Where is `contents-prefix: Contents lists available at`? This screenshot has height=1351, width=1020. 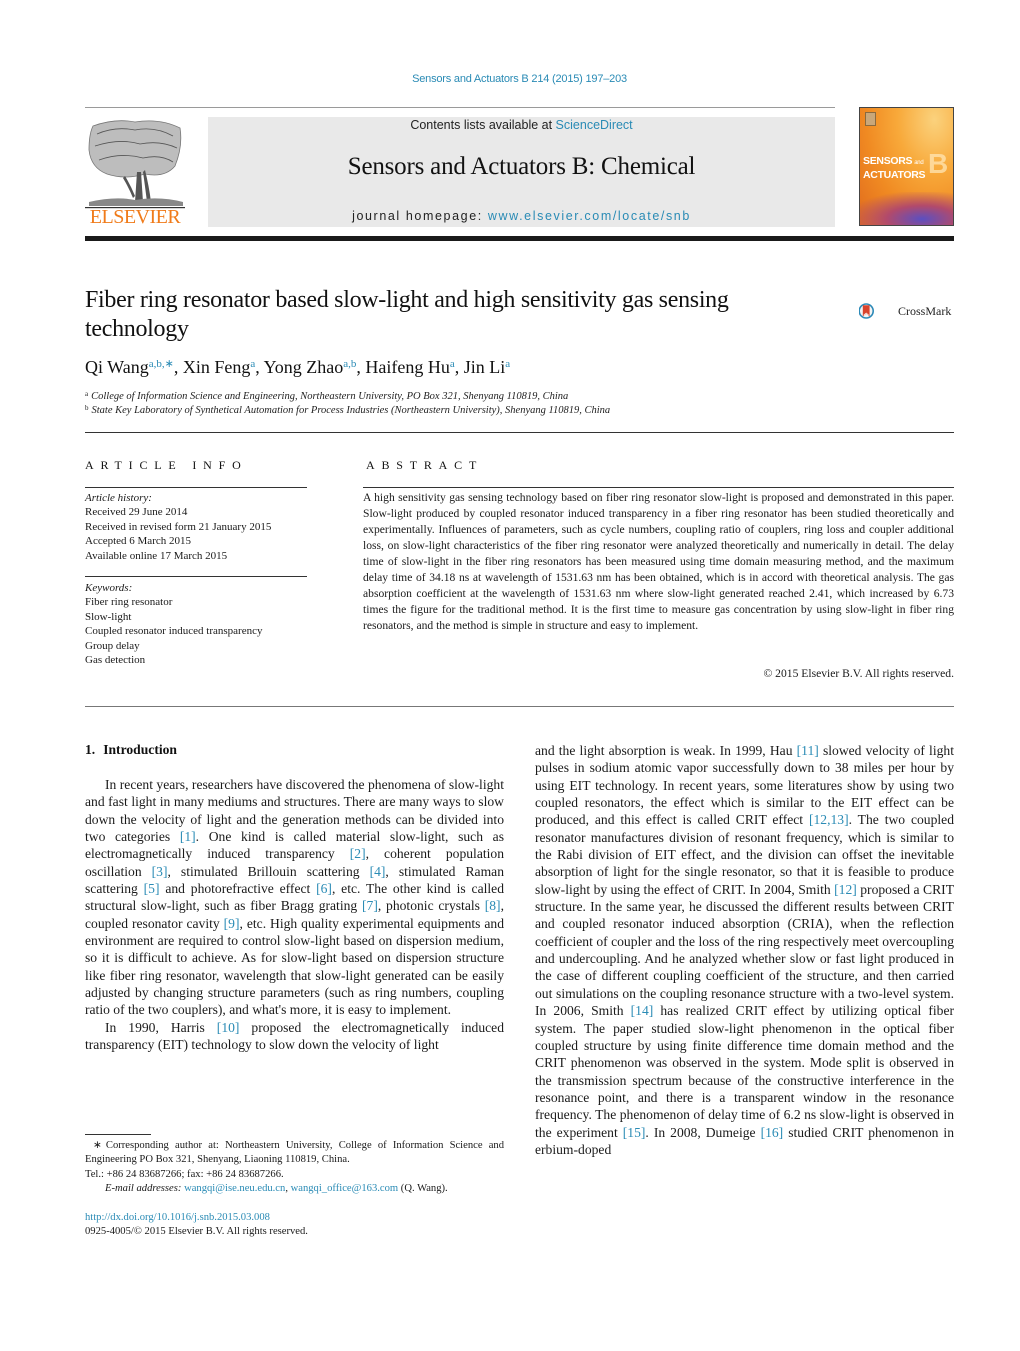
contents-prefix: Contents lists available at is located at coordinates (483, 125).